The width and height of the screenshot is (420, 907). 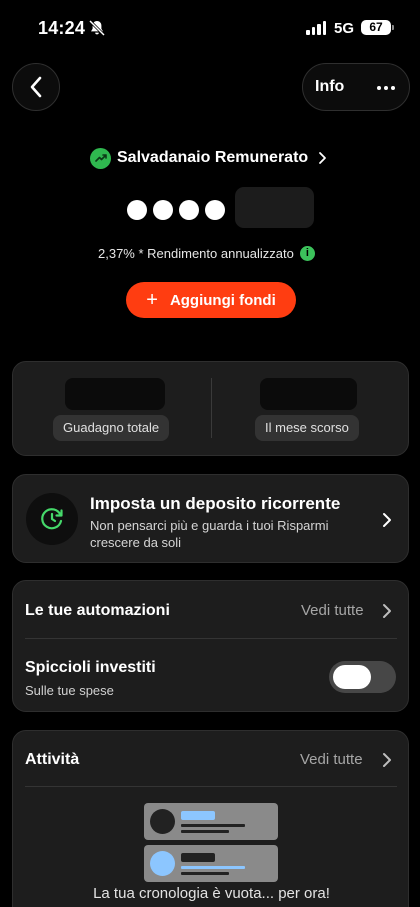 What do you see at coordinates (332, 610) in the screenshot?
I see `automations-see-all-link: Vedi tutte` at bounding box center [332, 610].